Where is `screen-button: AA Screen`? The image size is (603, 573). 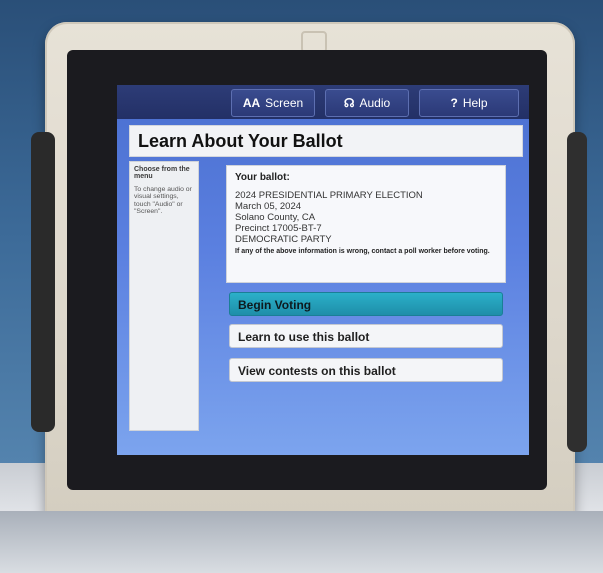 screen-button: AA Screen is located at coordinates (273, 103).